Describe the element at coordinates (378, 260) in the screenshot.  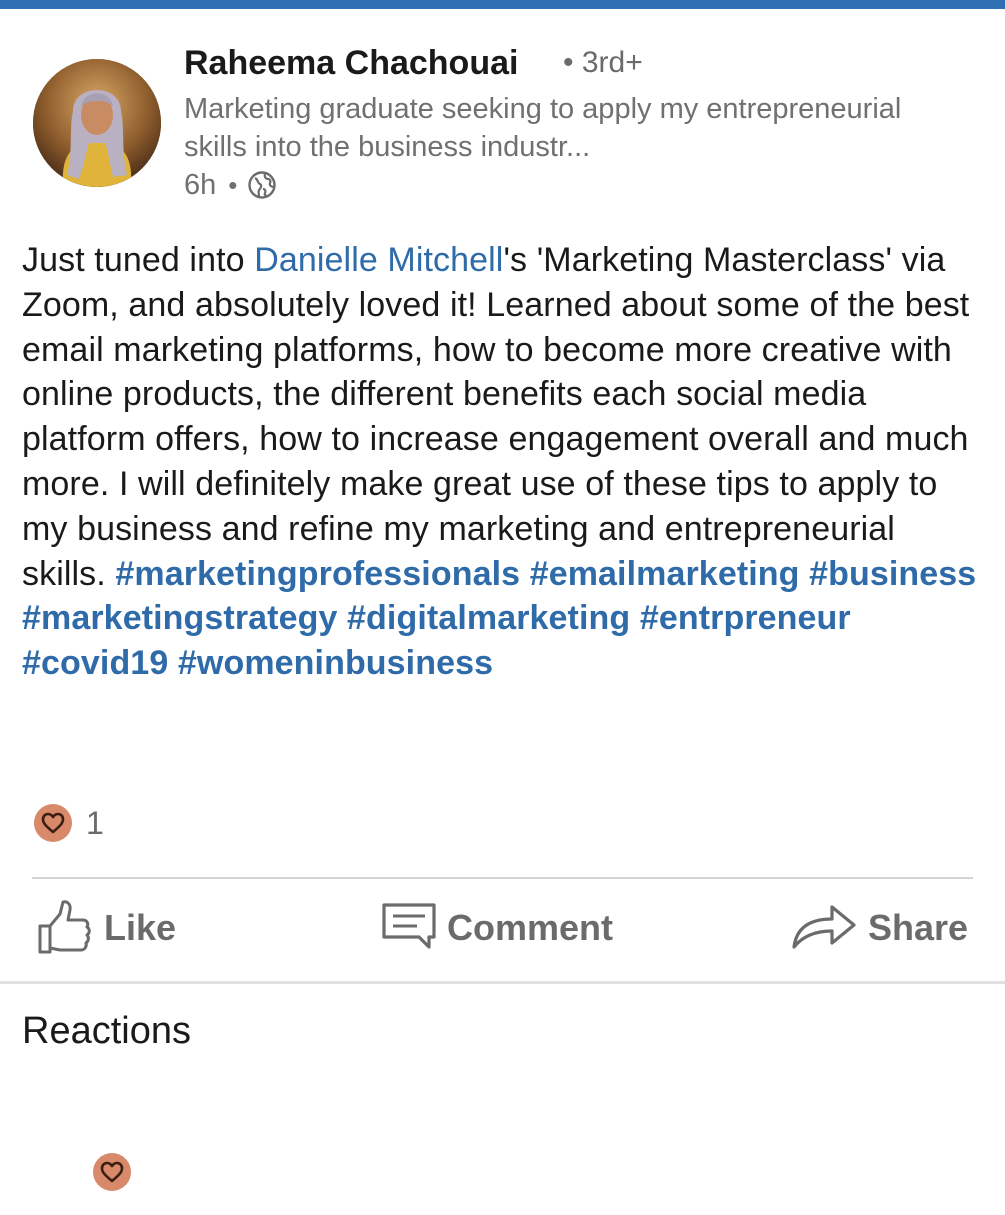
I see `mention-link: Danielle Mitchell` at that location.